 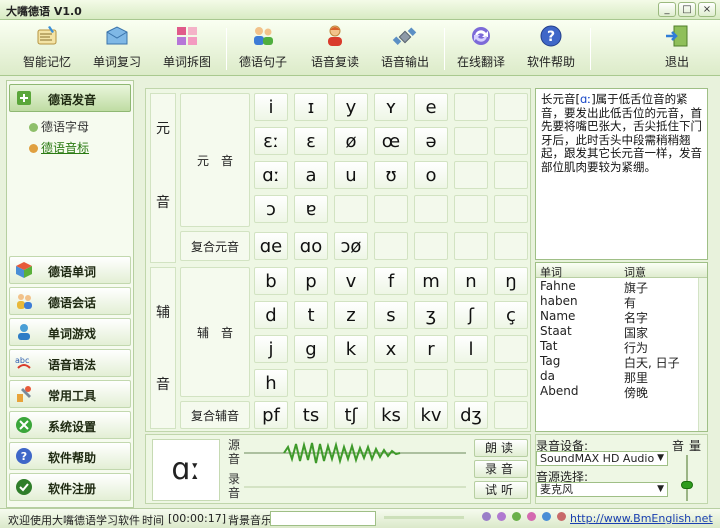 I want to click on phonetic-symbol-cell: ʒ, so click(x=431, y=315).